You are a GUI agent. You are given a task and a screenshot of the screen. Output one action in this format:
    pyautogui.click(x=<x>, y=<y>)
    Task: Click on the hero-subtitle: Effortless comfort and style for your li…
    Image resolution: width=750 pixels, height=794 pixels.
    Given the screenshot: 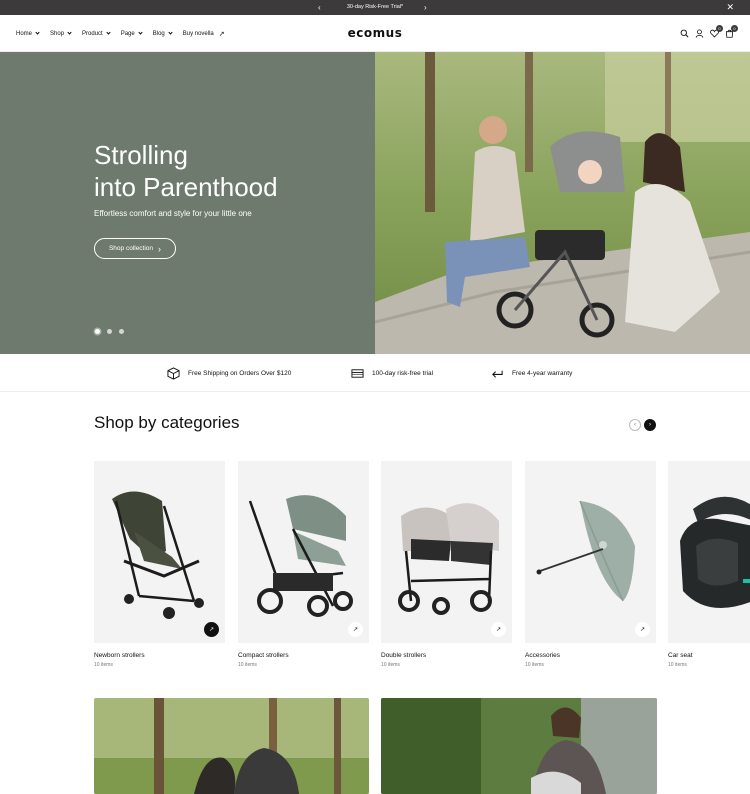 What is the action you would take?
    pyautogui.click(x=173, y=213)
    